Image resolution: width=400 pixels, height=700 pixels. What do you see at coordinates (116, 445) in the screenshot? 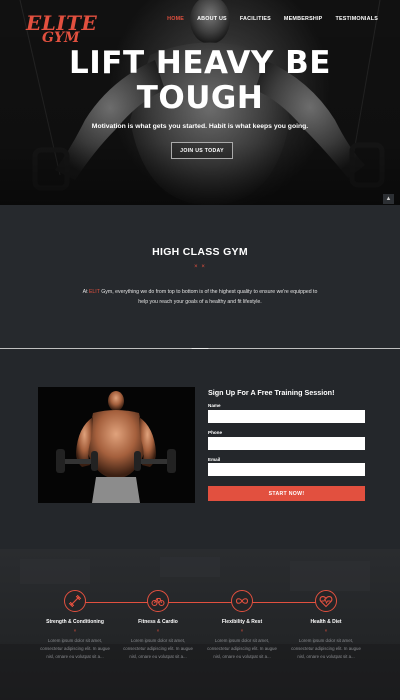
I see `bodybuilder-image` at bounding box center [116, 445].